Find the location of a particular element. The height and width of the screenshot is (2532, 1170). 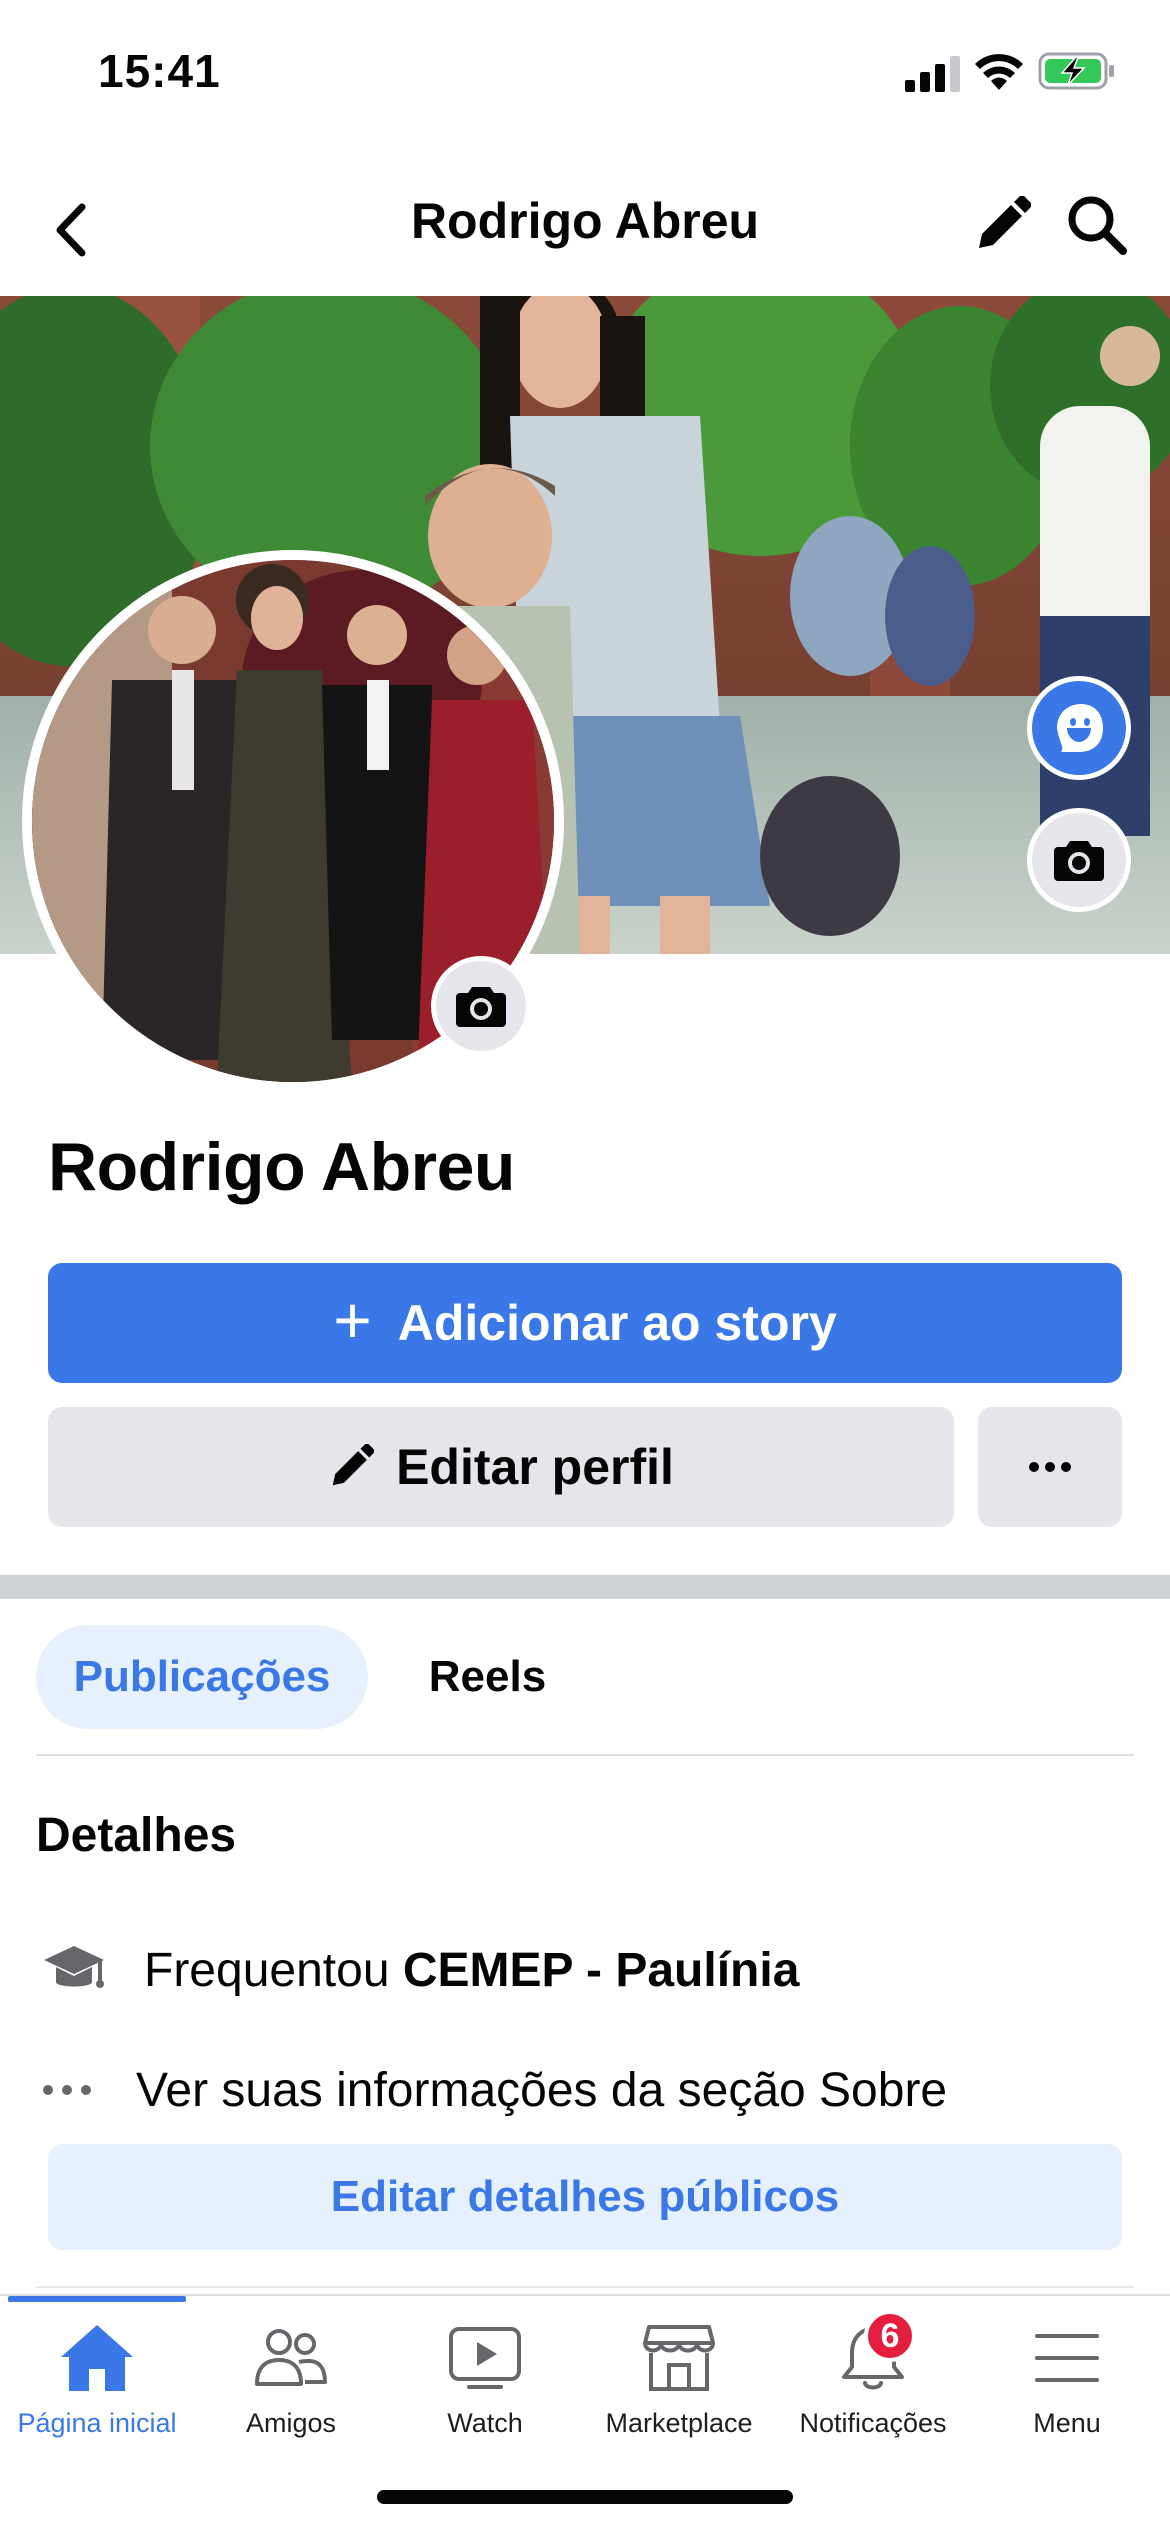

detail-education-school: CEMEP - Paulínia is located at coordinates (601, 1970).